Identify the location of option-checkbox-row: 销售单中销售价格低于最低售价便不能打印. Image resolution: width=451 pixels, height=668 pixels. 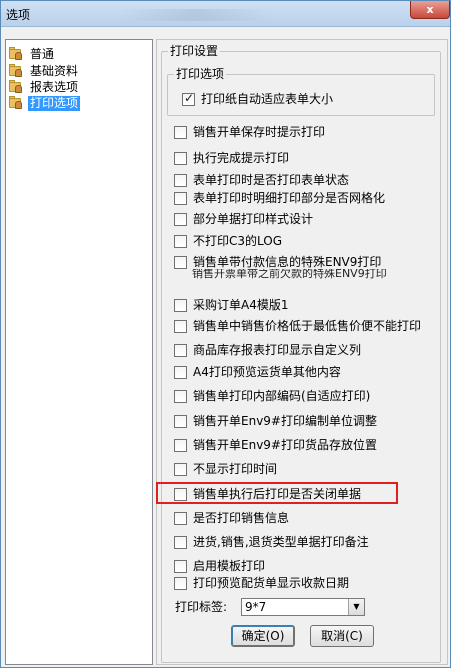
(297, 326).